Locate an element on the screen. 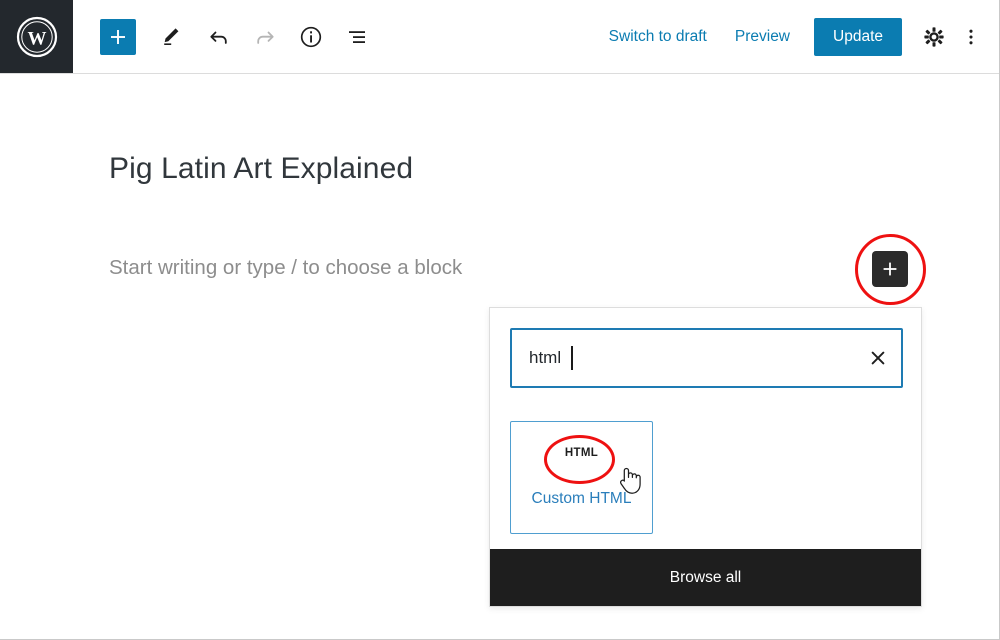 This screenshot has width=1000, height=640. update-button: Update is located at coordinates (858, 36).